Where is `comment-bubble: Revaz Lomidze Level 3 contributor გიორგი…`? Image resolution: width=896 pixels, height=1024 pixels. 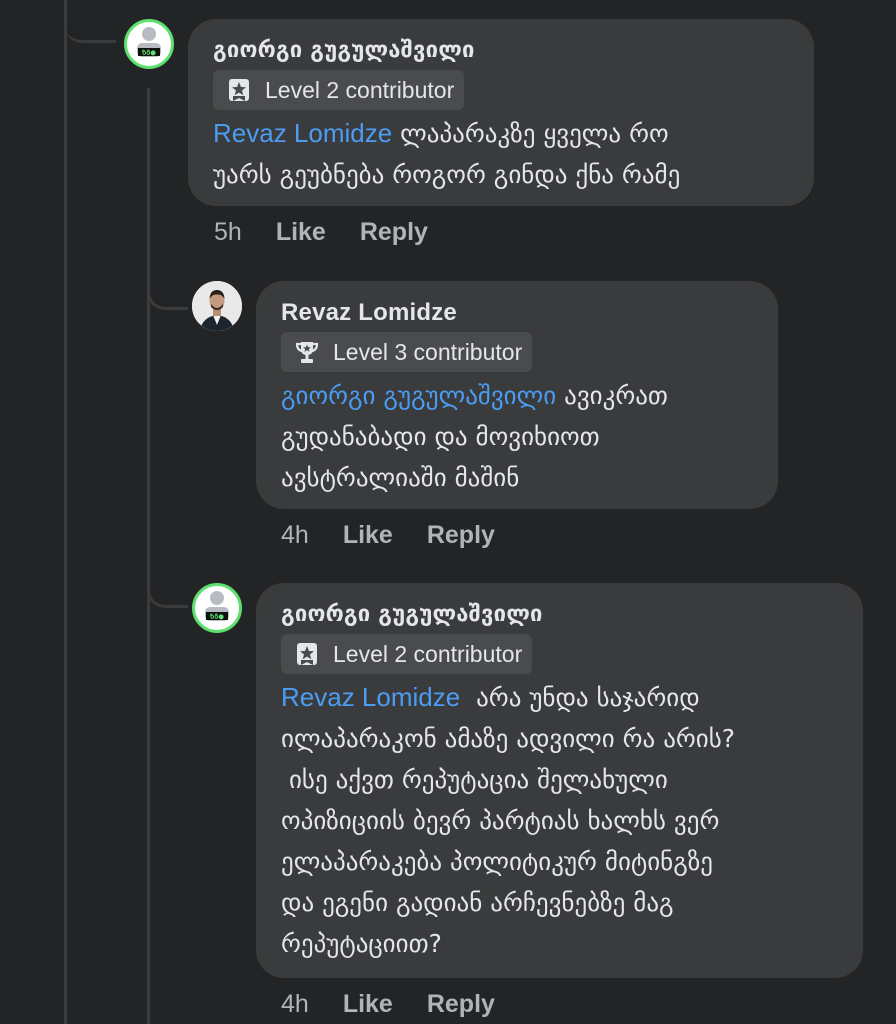
comment-bubble: Revaz Lomidze Level 3 contributor გიორგი… is located at coordinates (517, 395).